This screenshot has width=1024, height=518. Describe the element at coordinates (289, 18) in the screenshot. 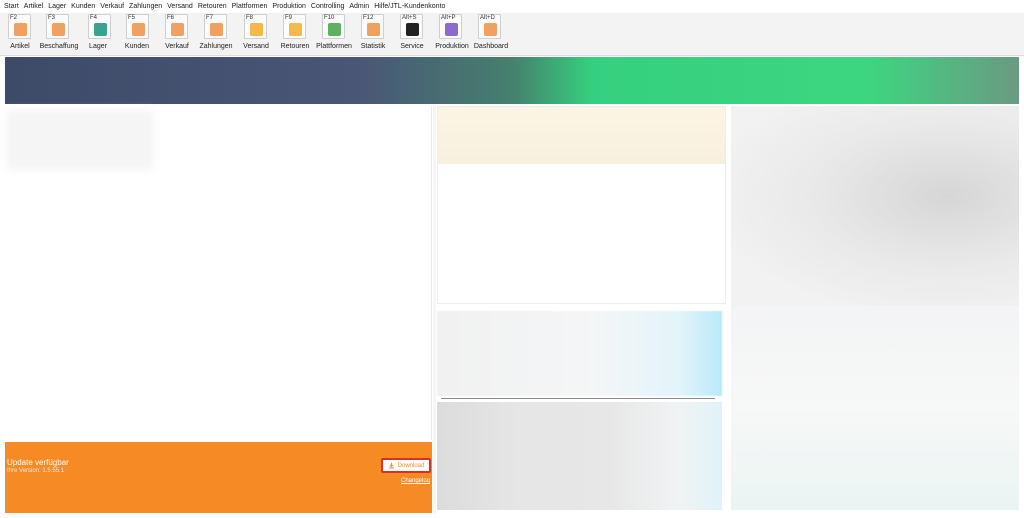

I see `shortcut-key: F9` at that location.